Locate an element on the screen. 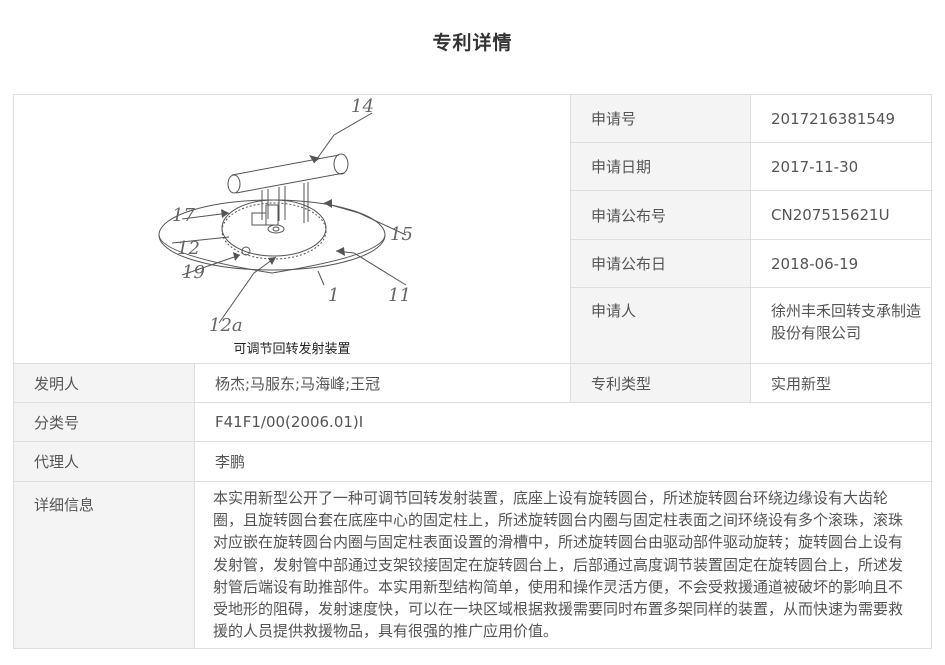 This screenshot has width=945, height=665. patent-drawing: 14 17 15 12 19 1 11 12a is located at coordinates (285, 216).